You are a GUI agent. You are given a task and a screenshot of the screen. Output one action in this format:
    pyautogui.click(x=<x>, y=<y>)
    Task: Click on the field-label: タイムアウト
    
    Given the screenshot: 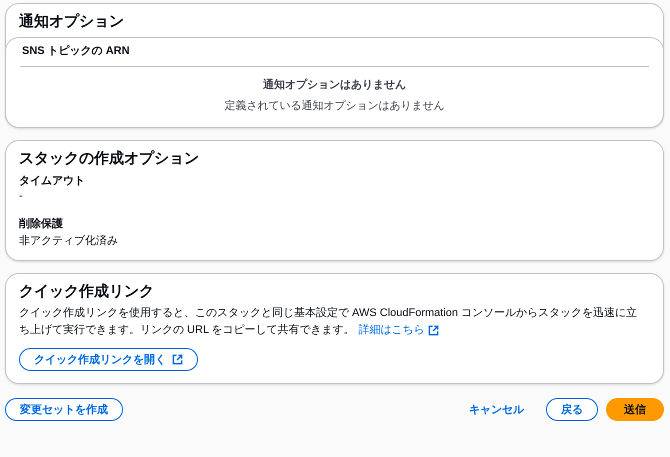 What is the action you would take?
    pyautogui.click(x=52, y=181)
    